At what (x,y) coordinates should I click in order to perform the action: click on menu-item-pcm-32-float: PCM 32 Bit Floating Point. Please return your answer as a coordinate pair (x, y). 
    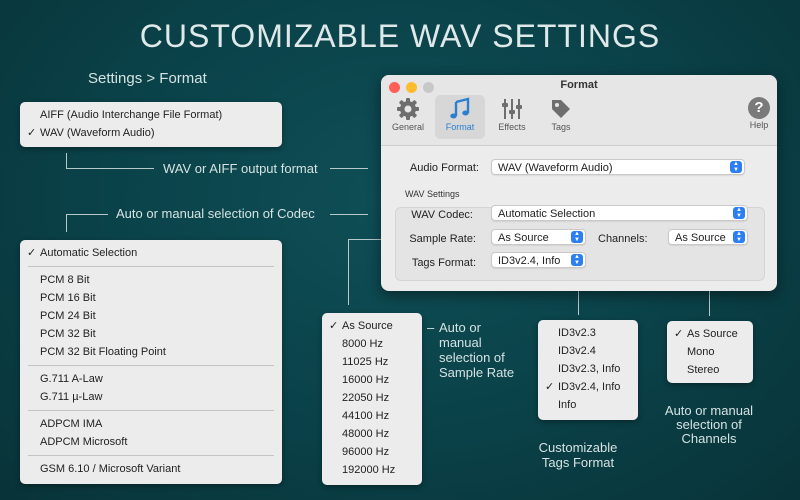
    Looking at the image, I should click on (151, 352).